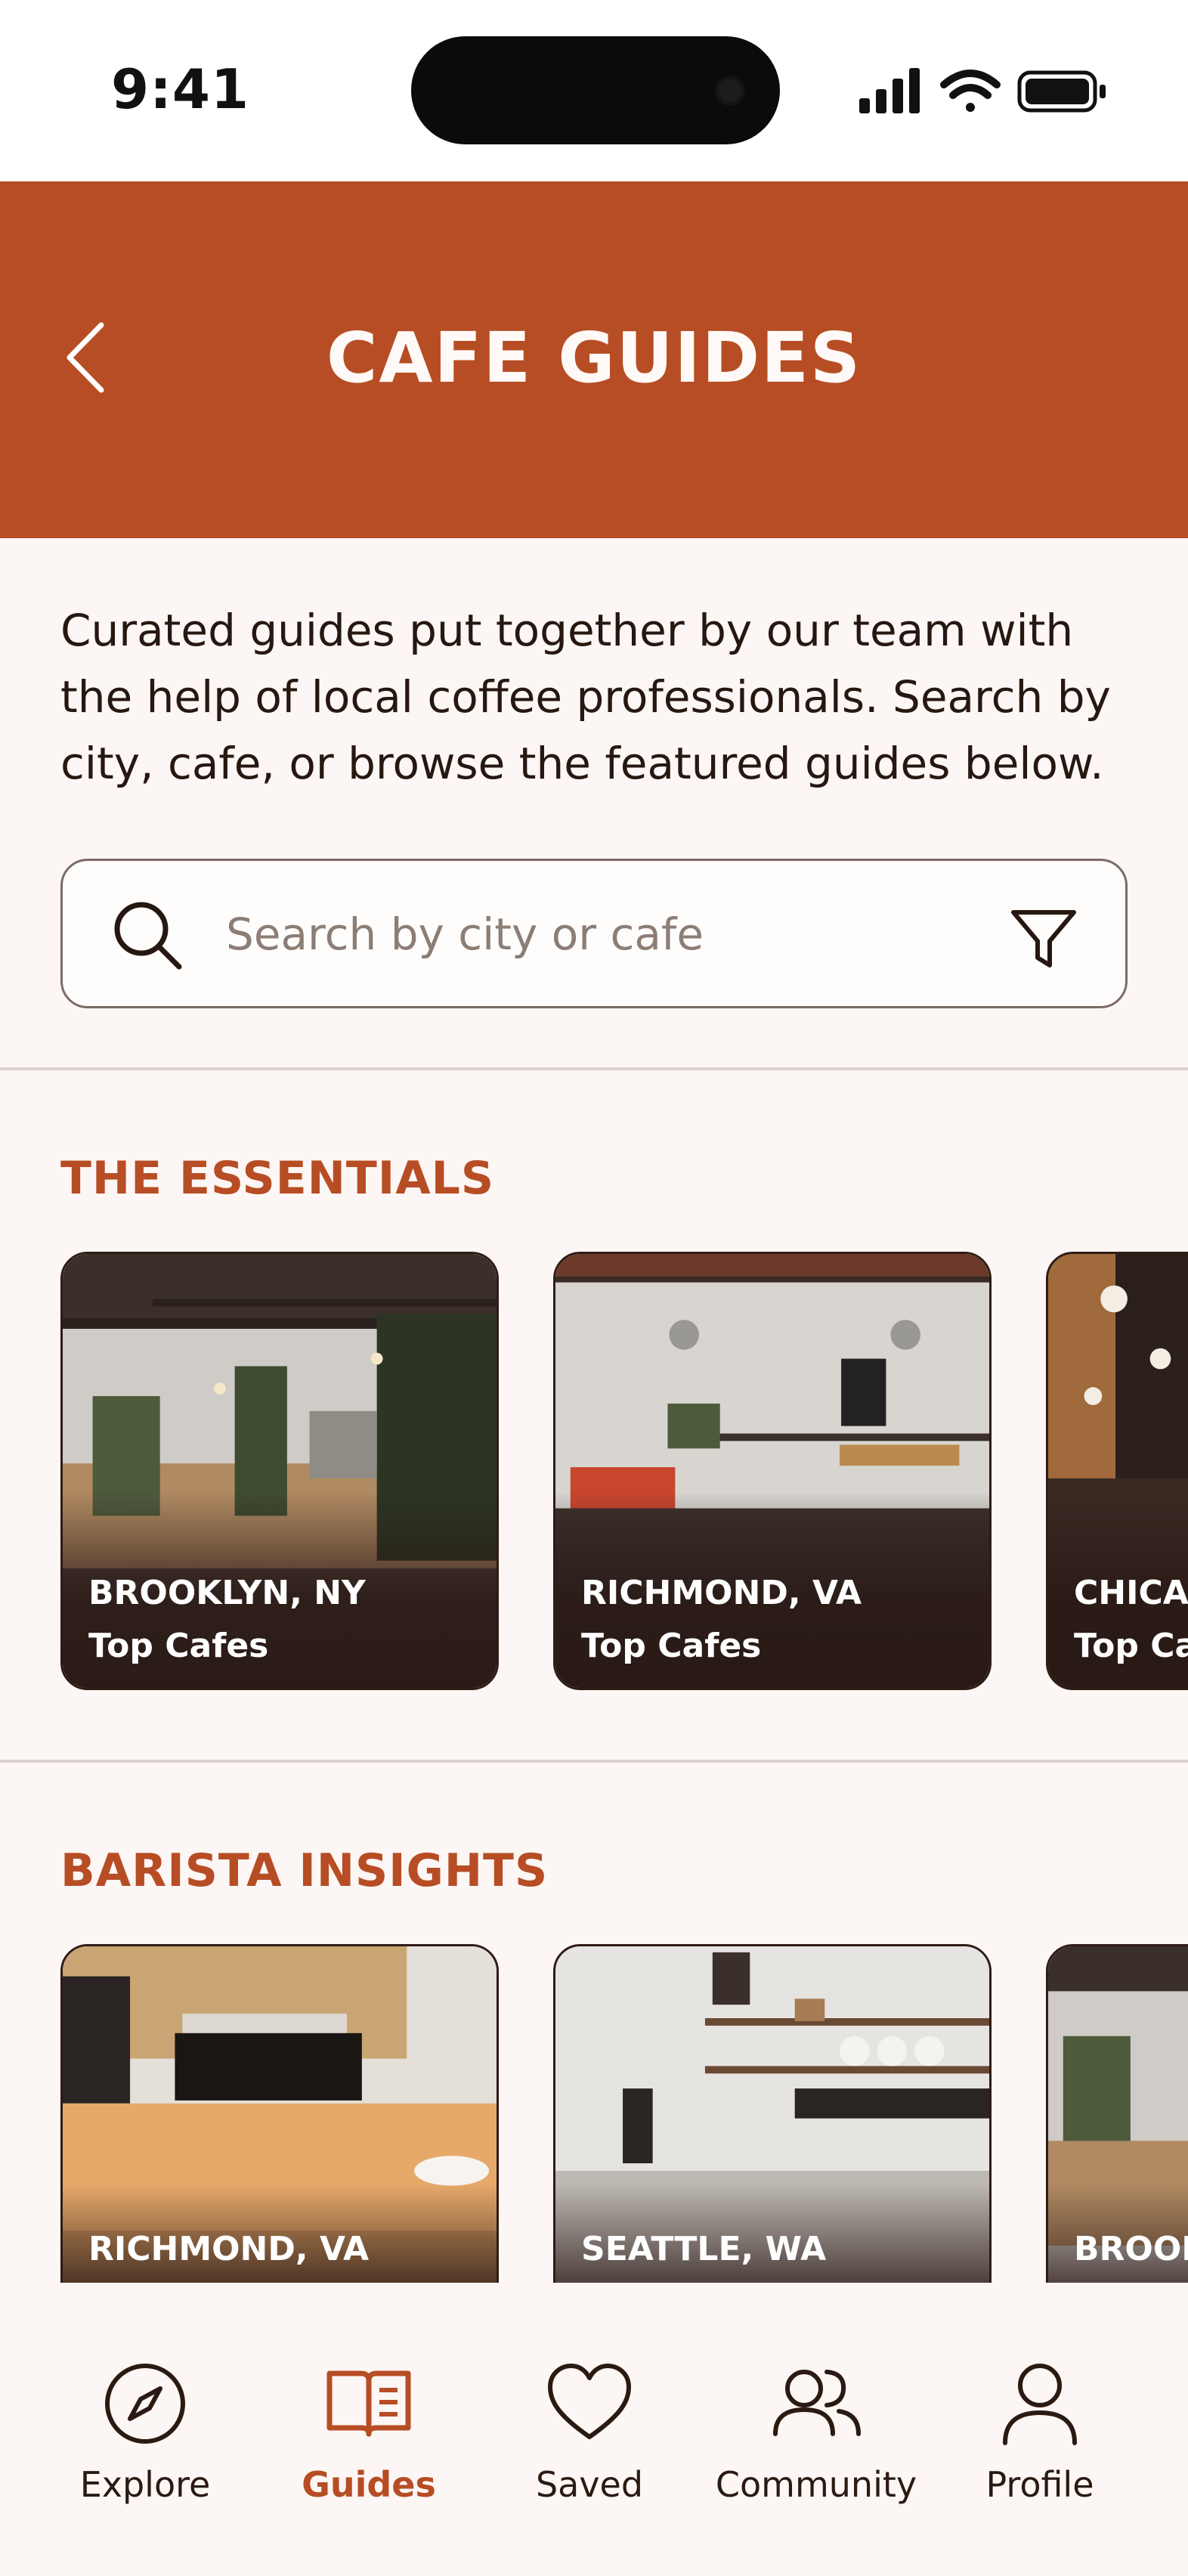 The width and height of the screenshot is (1188, 2576). What do you see at coordinates (1040, 2404) in the screenshot?
I see `user-icon` at bounding box center [1040, 2404].